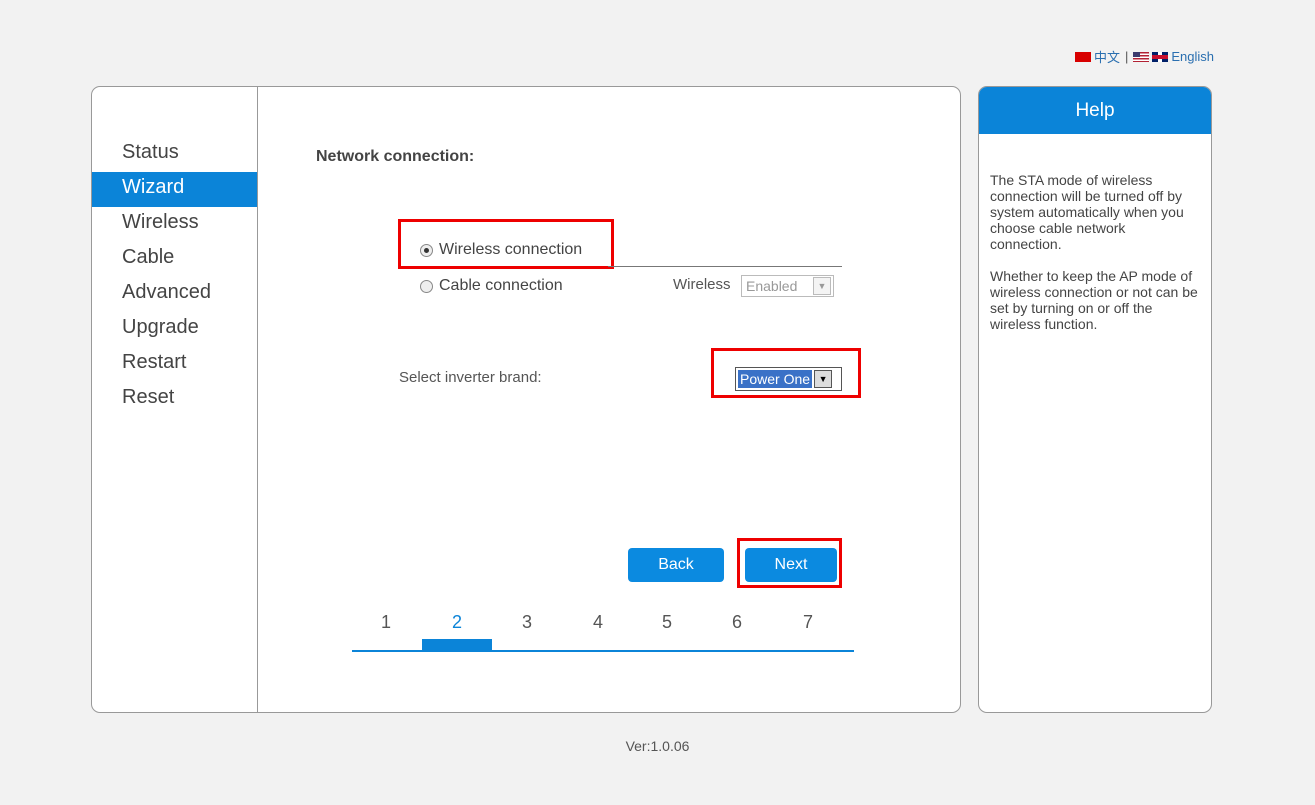 The image size is (1315, 805). What do you see at coordinates (736, 622) in the screenshot?
I see `step-6: 6` at bounding box center [736, 622].